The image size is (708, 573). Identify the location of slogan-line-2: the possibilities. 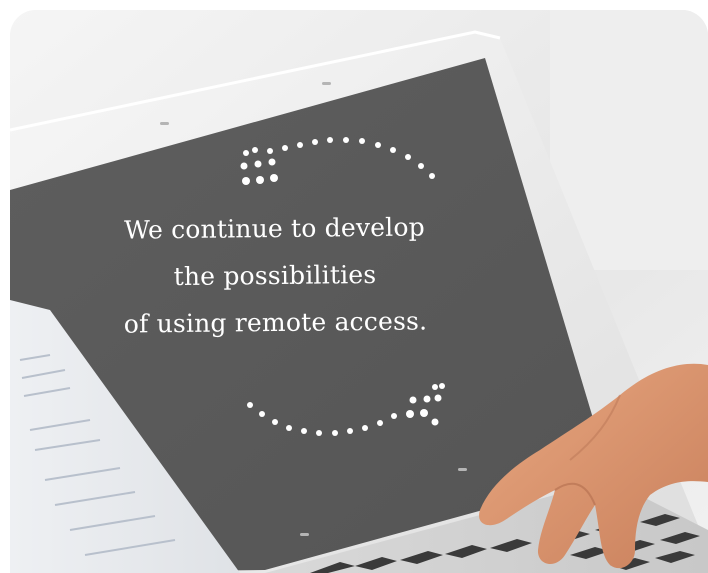
(275, 275).